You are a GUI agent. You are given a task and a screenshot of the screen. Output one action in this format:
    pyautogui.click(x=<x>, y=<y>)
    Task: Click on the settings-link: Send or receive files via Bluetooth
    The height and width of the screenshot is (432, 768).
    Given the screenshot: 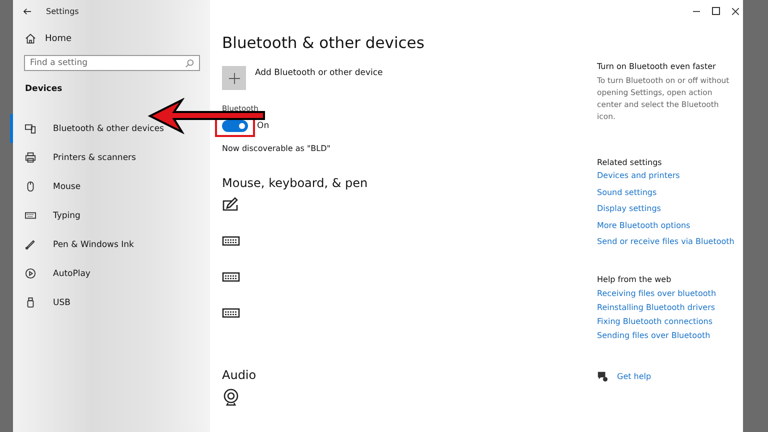 What is the action you would take?
    pyautogui.click(x=665, y=241)
    